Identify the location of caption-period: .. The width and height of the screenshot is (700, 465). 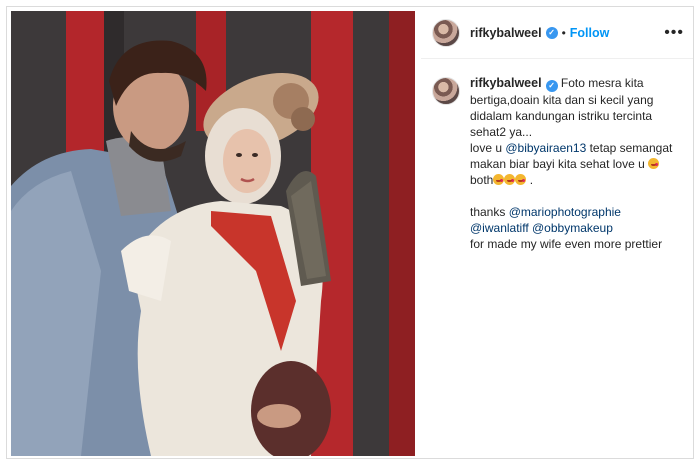
(530, 180).